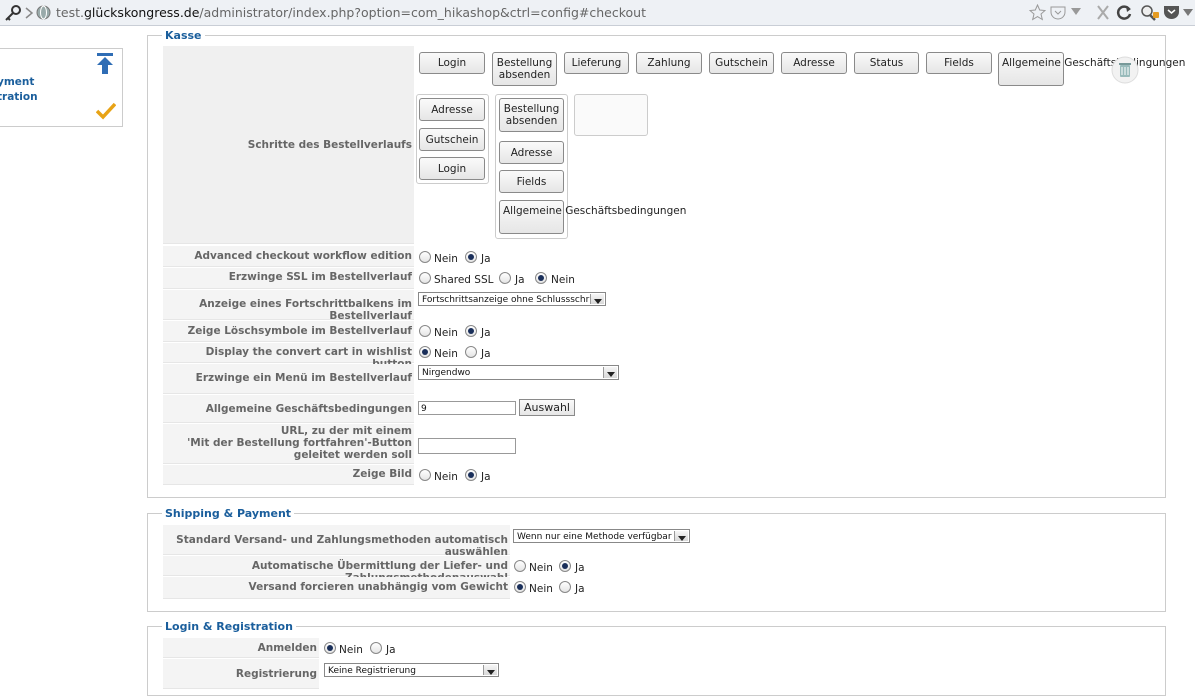 This screenshot has width=1195, height=697. I want to click on delete-nein-label: Nein, so click(446, 333).